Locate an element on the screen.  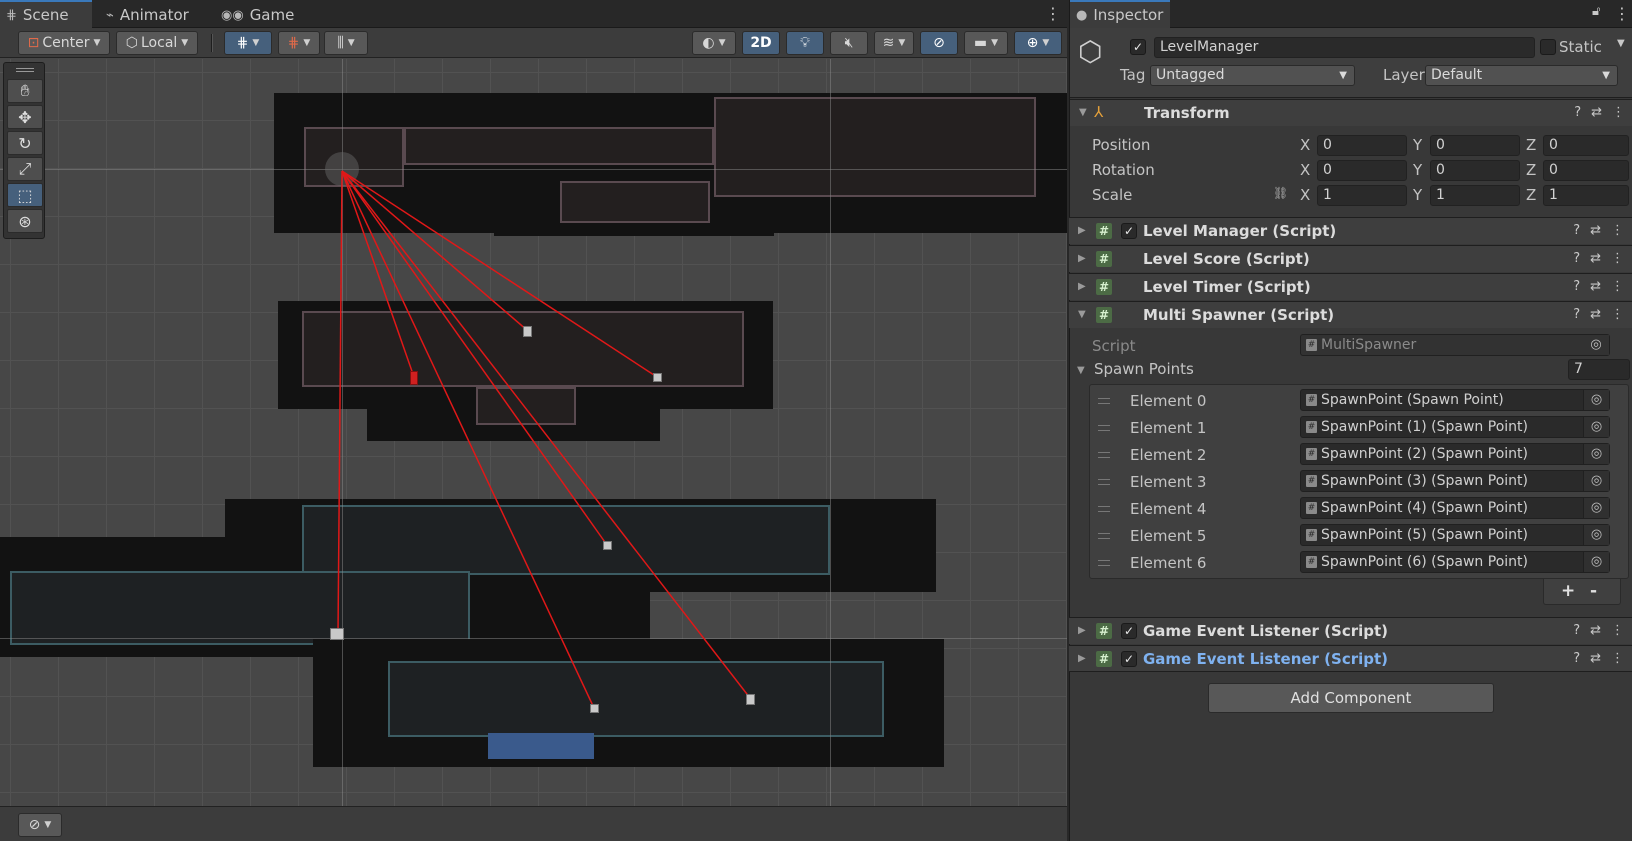
tab-inspector: ● Inspector is located at coordinates (1120, 14).